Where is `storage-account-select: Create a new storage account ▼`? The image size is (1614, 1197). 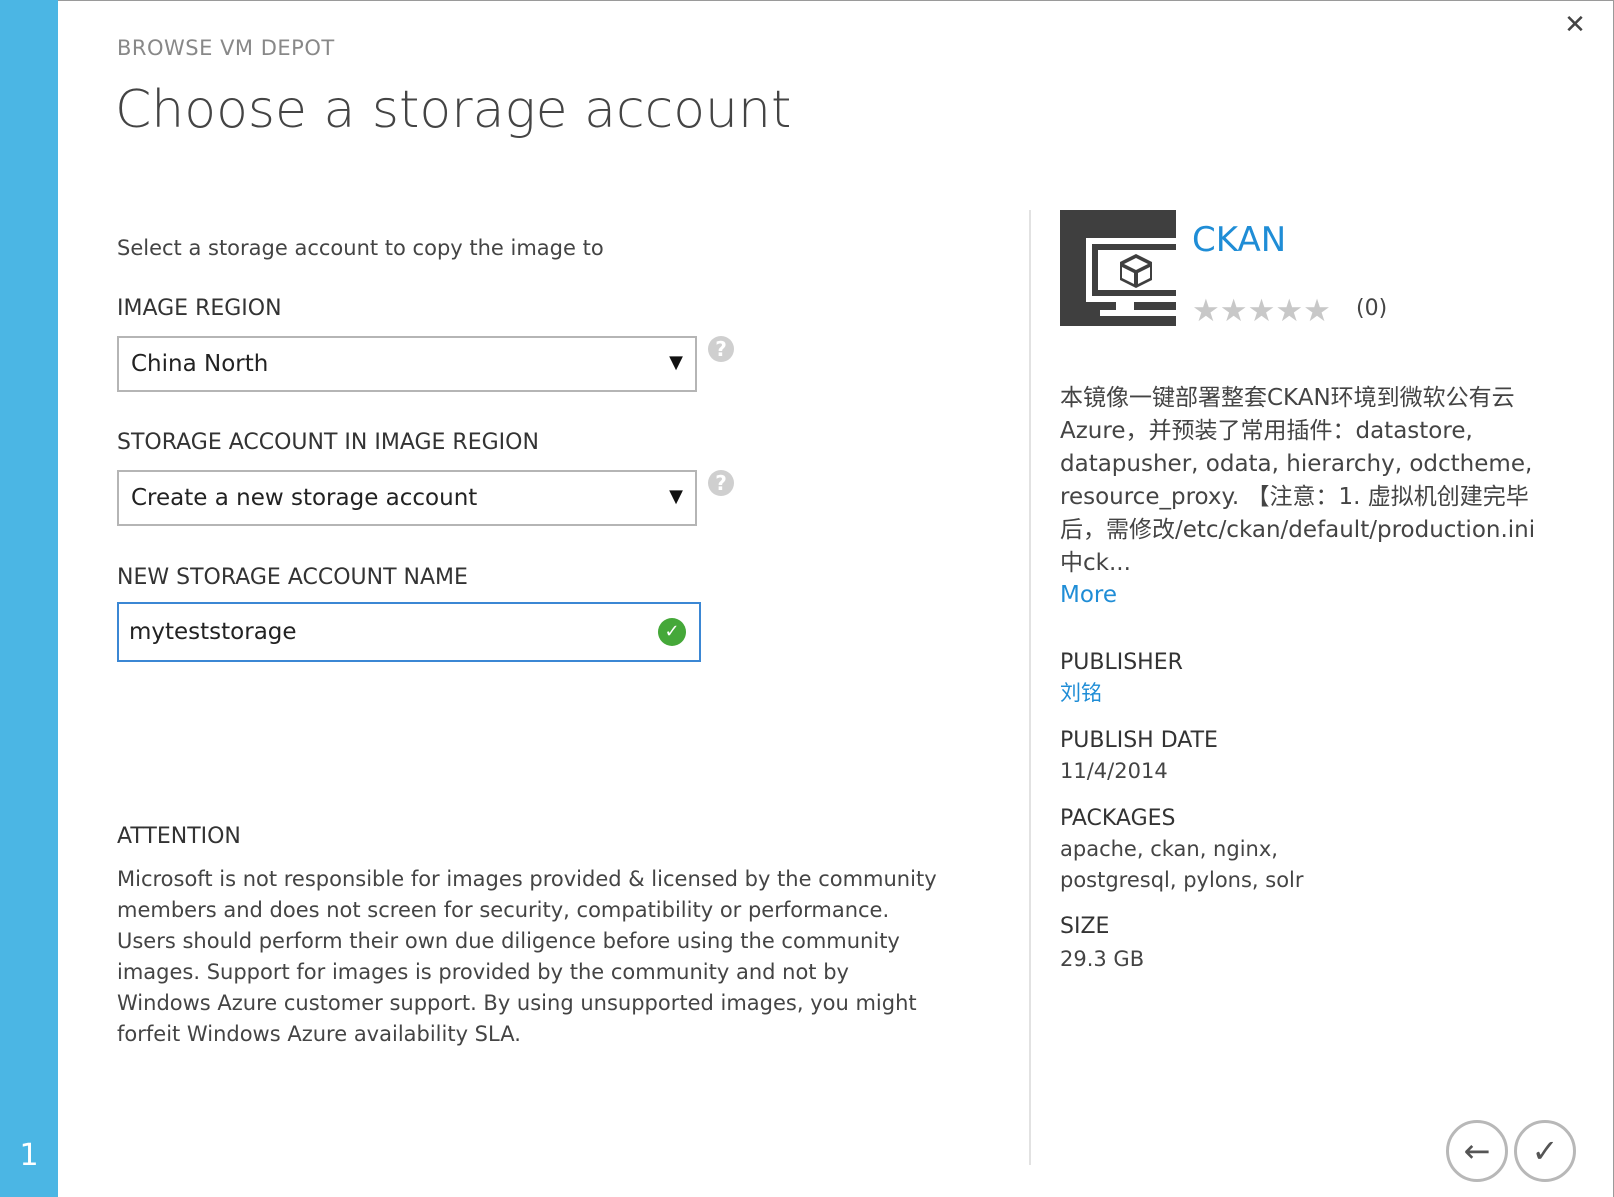 storage-account-select: Create a new storage account ▼ is located at coordinates (407, 498).